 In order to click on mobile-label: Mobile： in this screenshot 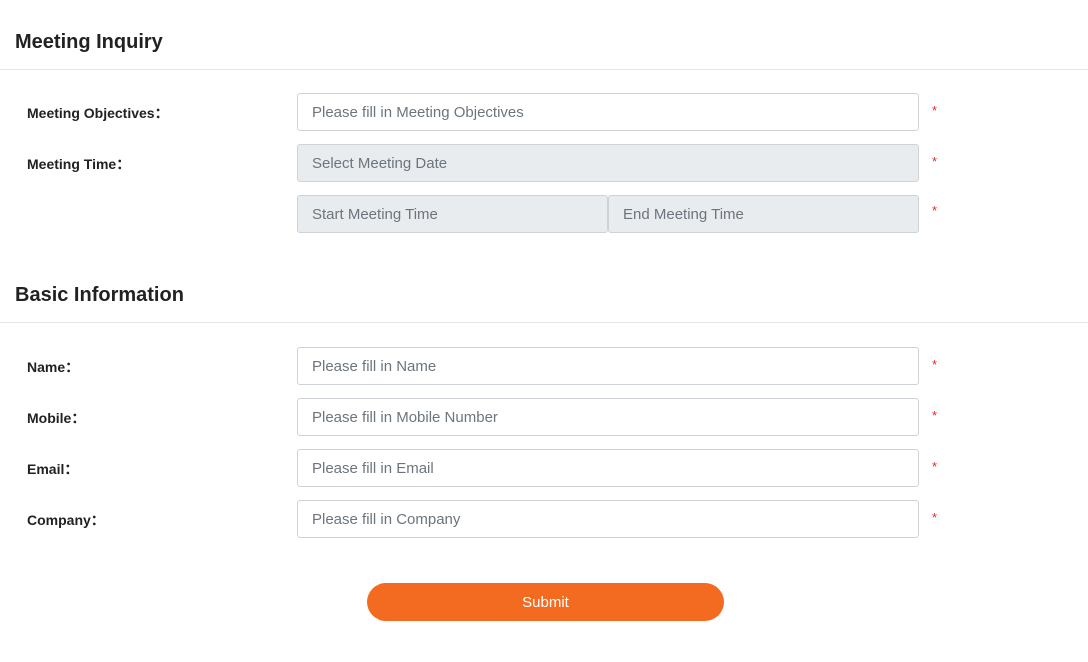, I will do `click(56, 418)`.